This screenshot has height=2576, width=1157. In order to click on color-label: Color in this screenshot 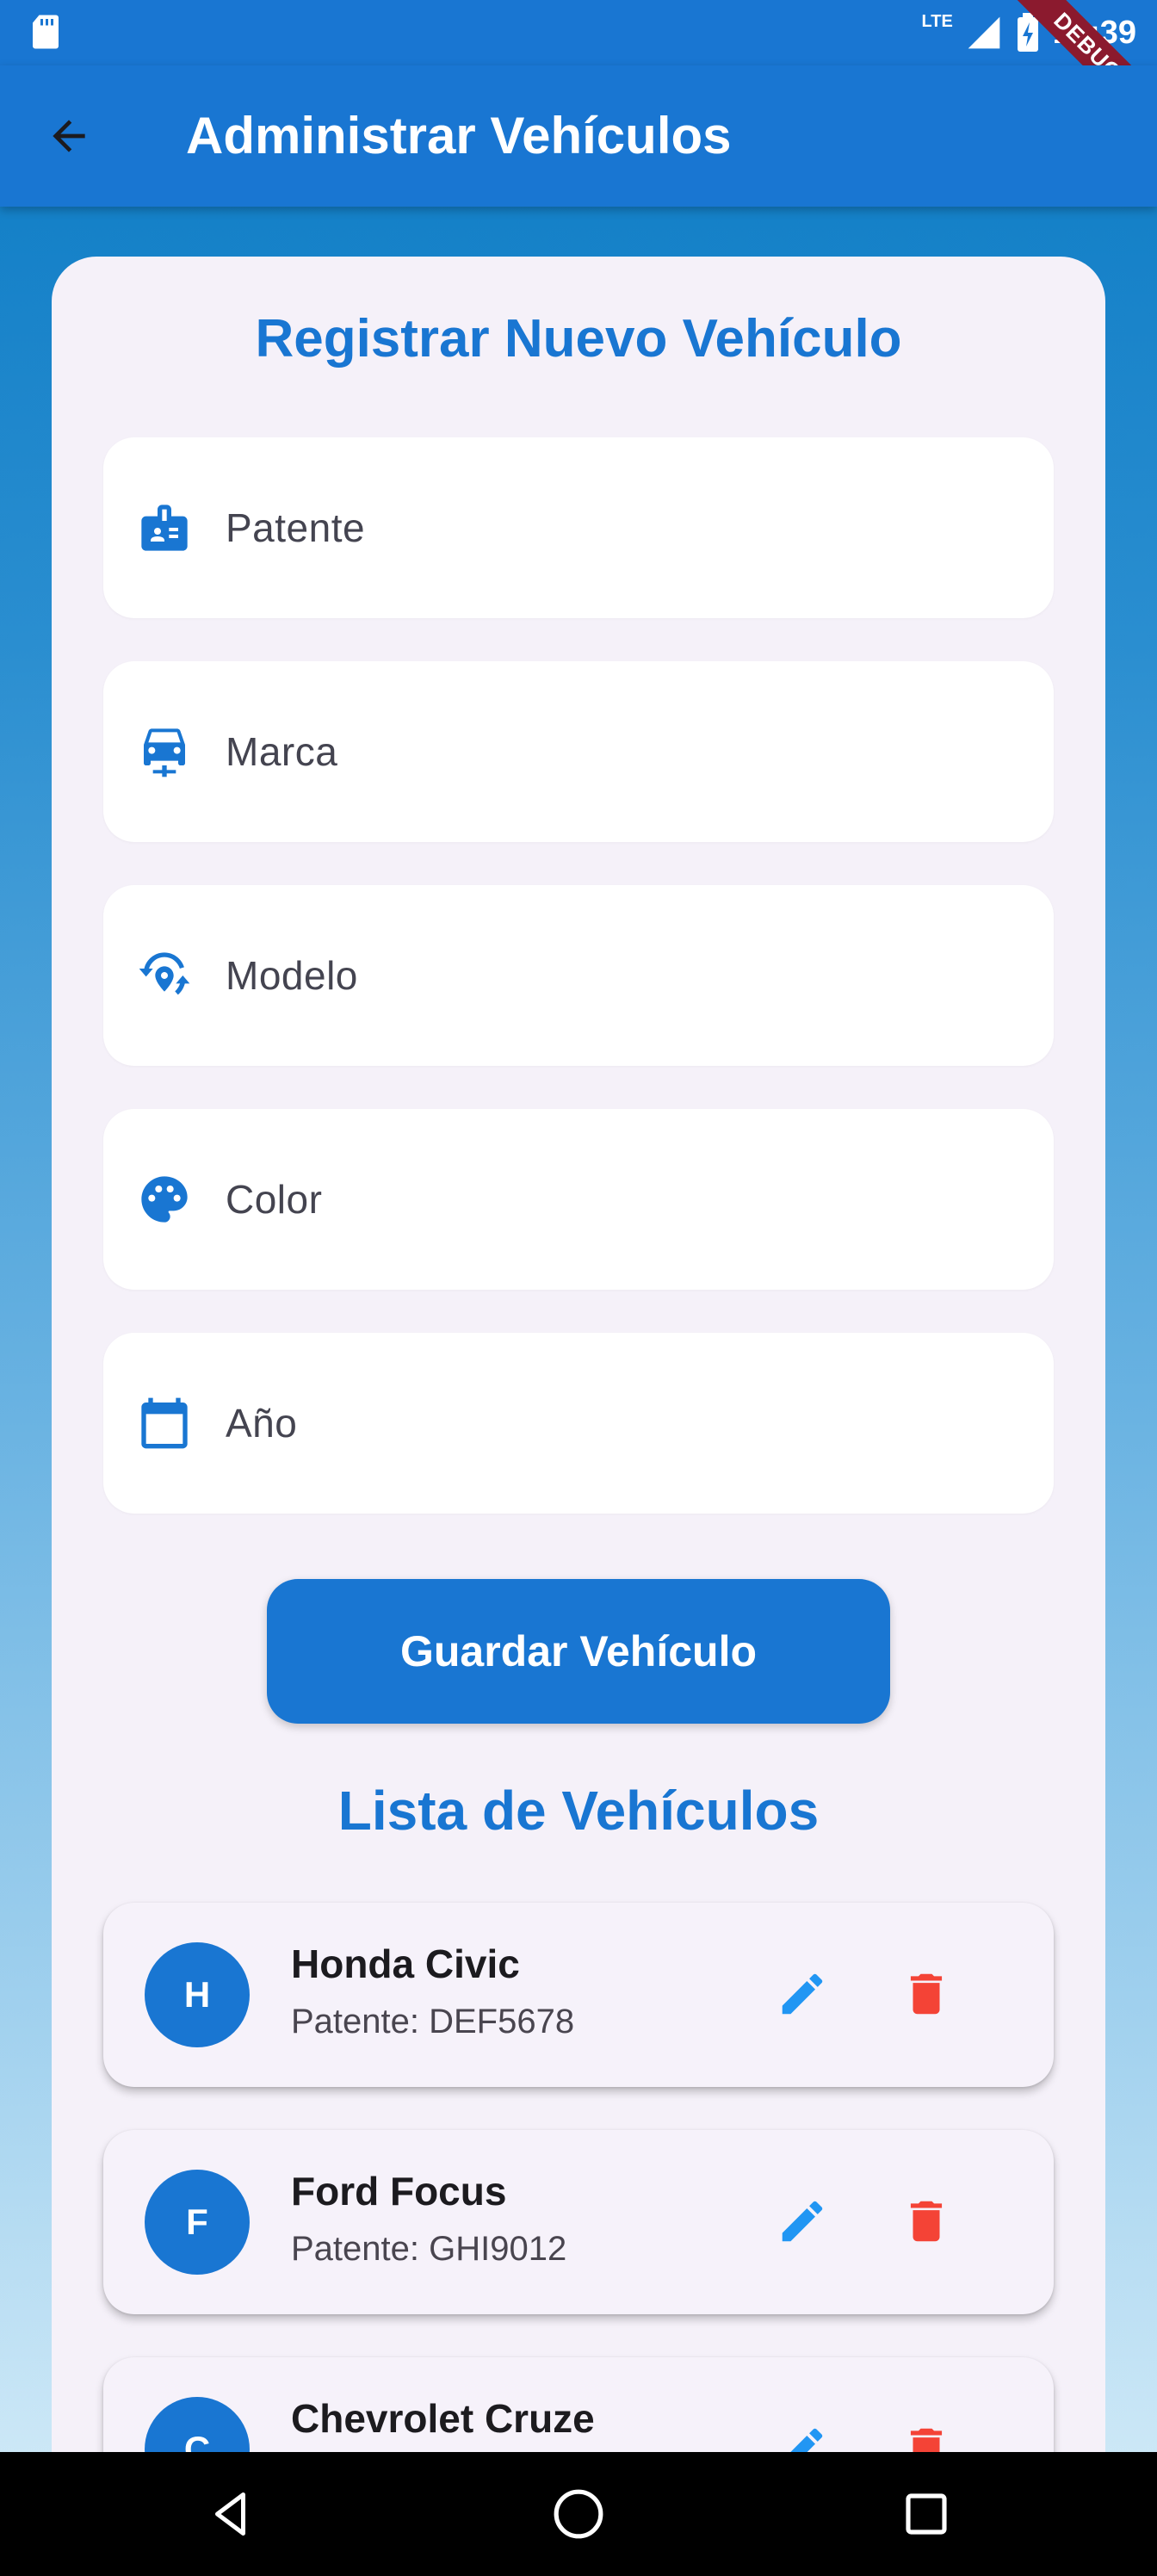, I will do `click(274, 1199)`.